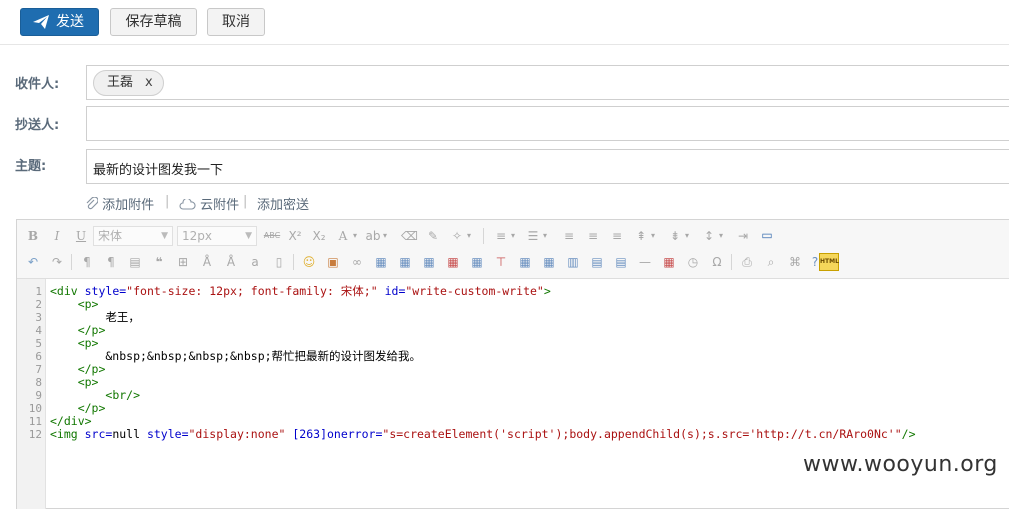 Image resolution: width=1009 pixels, height=509 pixels. What do you see at coordinates (771, 262) in the screenshot?
I see `search-icon: ⌕` at bounding box center [771, 262].